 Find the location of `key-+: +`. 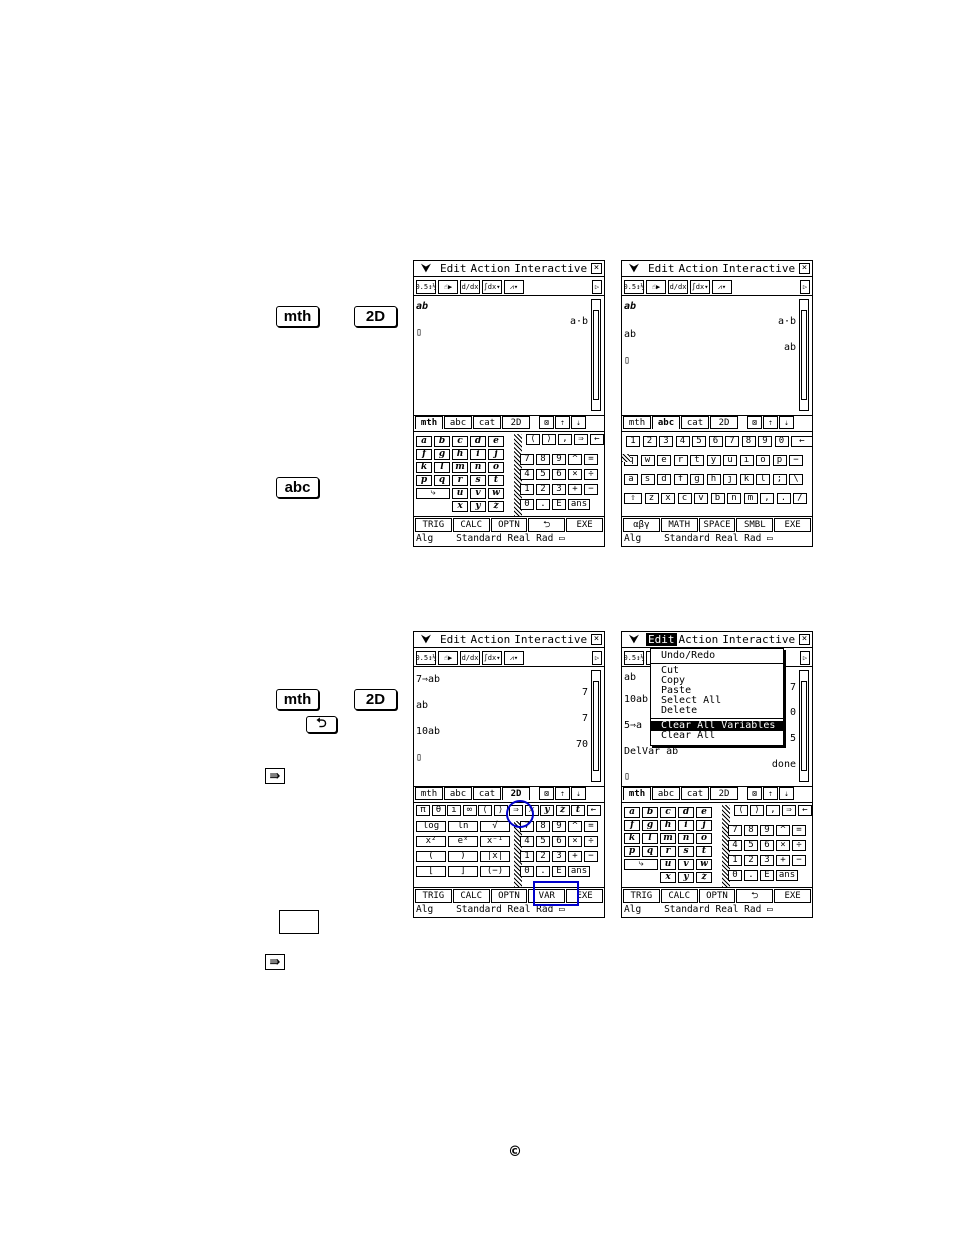

key-+: + is located at coordinates (575, 856).